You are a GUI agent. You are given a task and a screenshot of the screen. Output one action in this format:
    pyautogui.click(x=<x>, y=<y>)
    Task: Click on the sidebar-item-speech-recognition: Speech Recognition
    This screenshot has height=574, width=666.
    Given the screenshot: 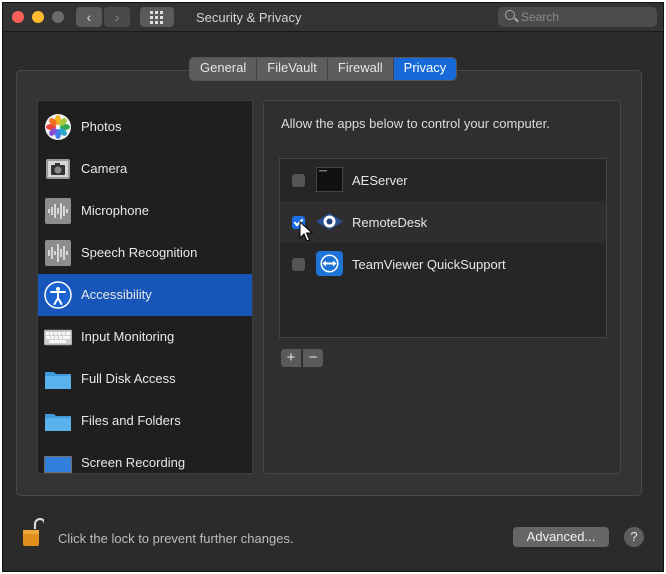 What is the action you would take?
    pyautogui.click(x=145, y=253)
    